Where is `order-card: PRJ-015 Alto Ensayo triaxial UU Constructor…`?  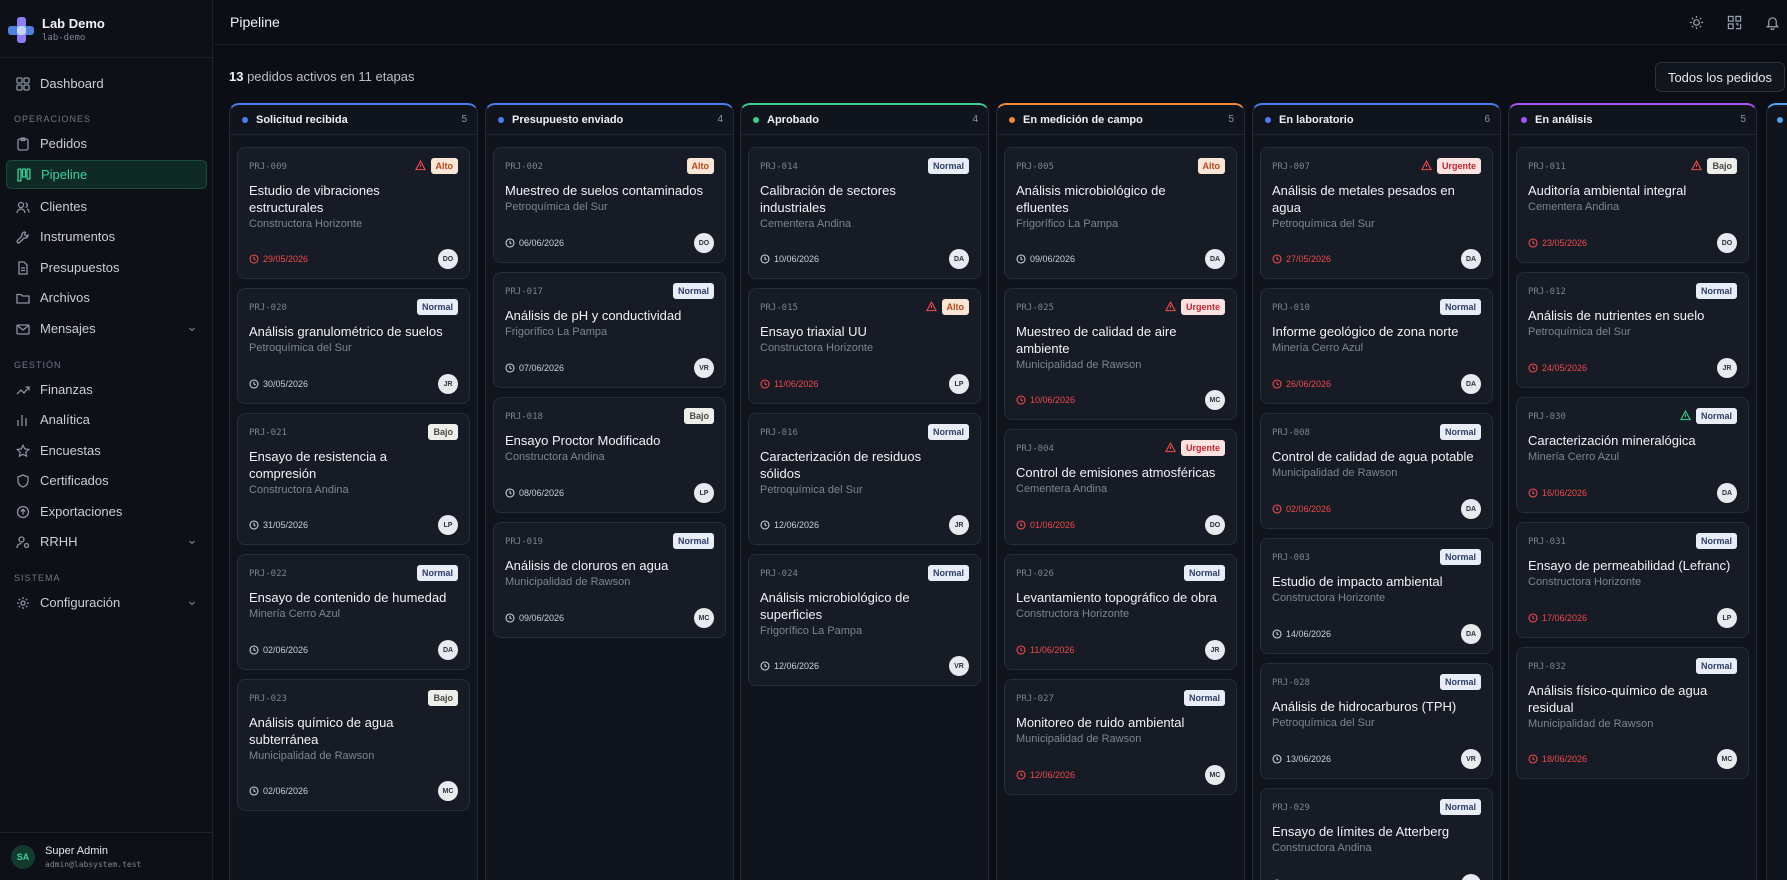 order-card: PRJ-015 Alto Ensayo triaxial UU Constructor… is located at coordinates (864, 346).